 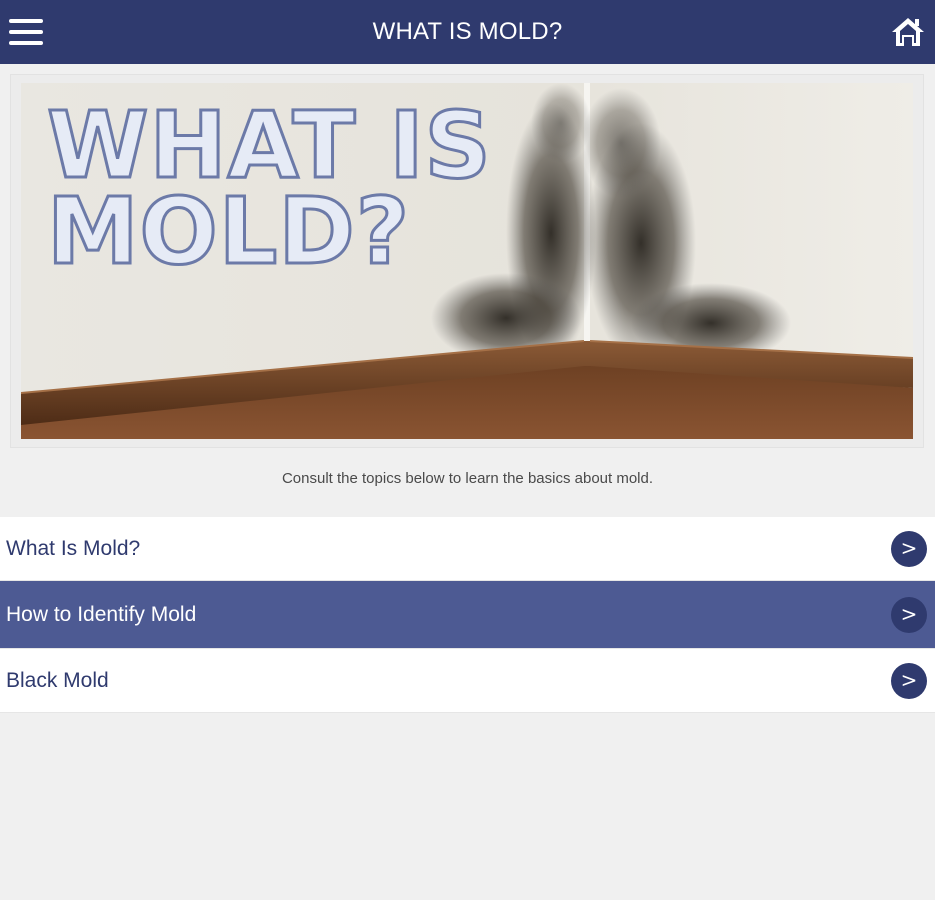 I want to click on page-title: WHAT IS MOLD?, so click(x=467, y=31).